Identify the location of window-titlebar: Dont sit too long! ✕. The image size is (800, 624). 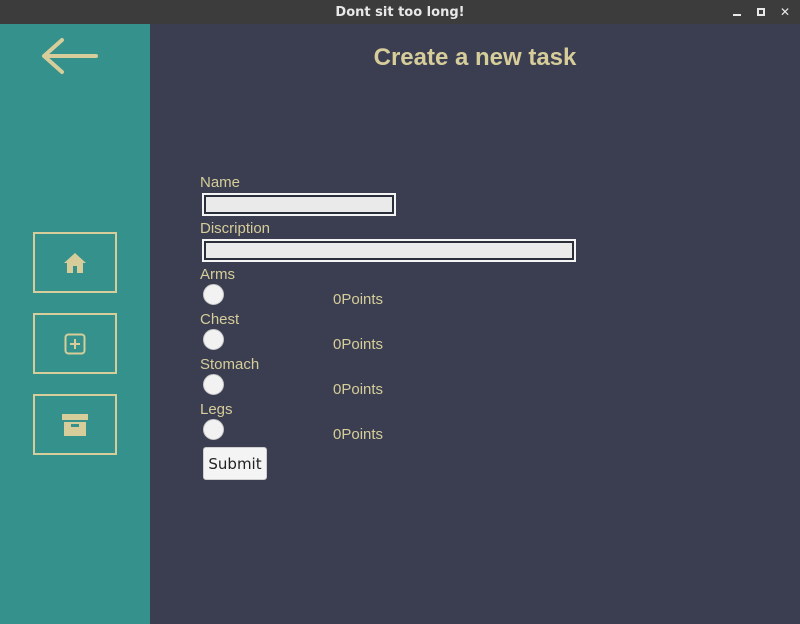
(400, 12).